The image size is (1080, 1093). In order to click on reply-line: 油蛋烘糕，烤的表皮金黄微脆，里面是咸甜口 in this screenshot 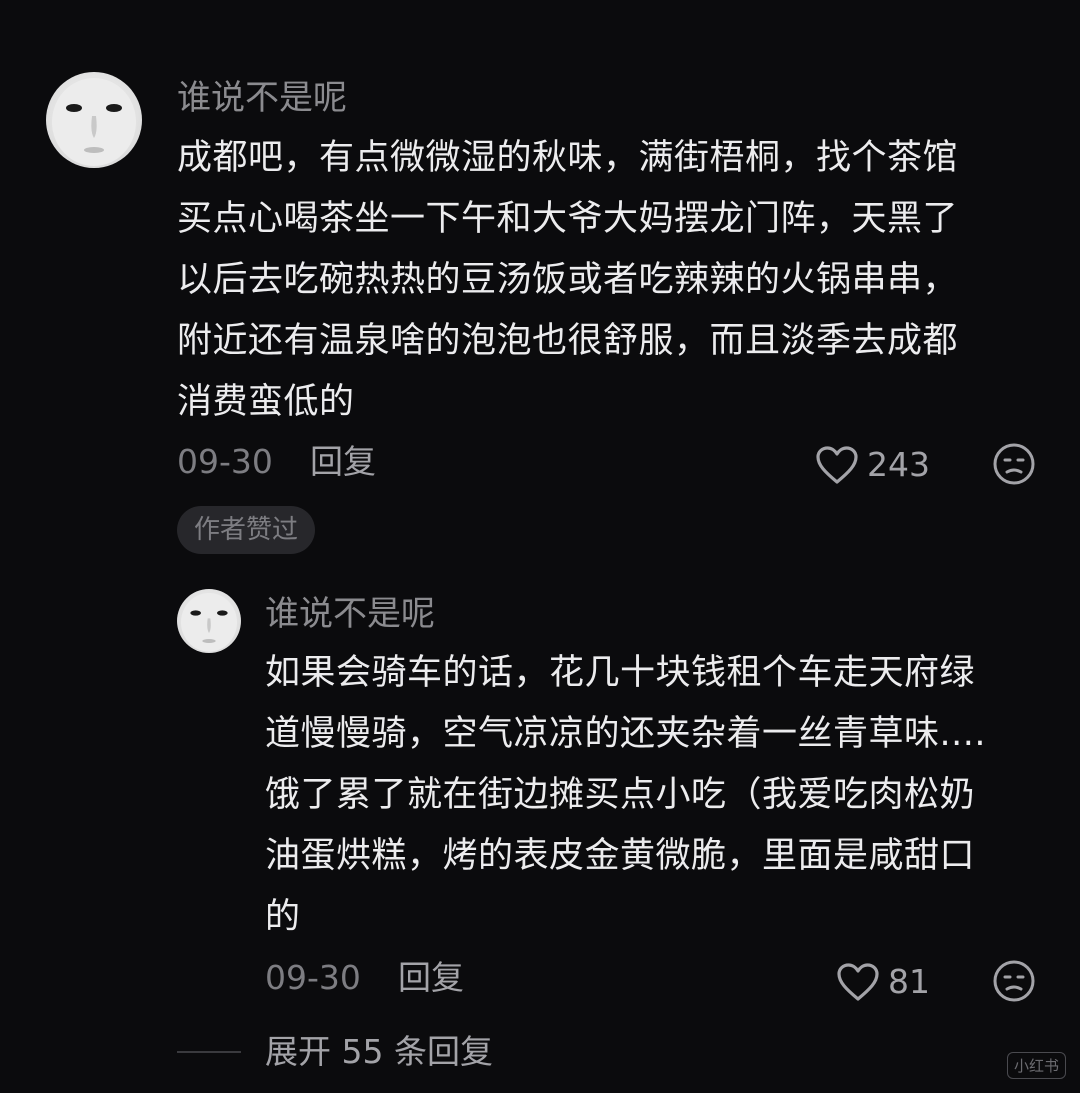, I will do `click(620, 856)`.